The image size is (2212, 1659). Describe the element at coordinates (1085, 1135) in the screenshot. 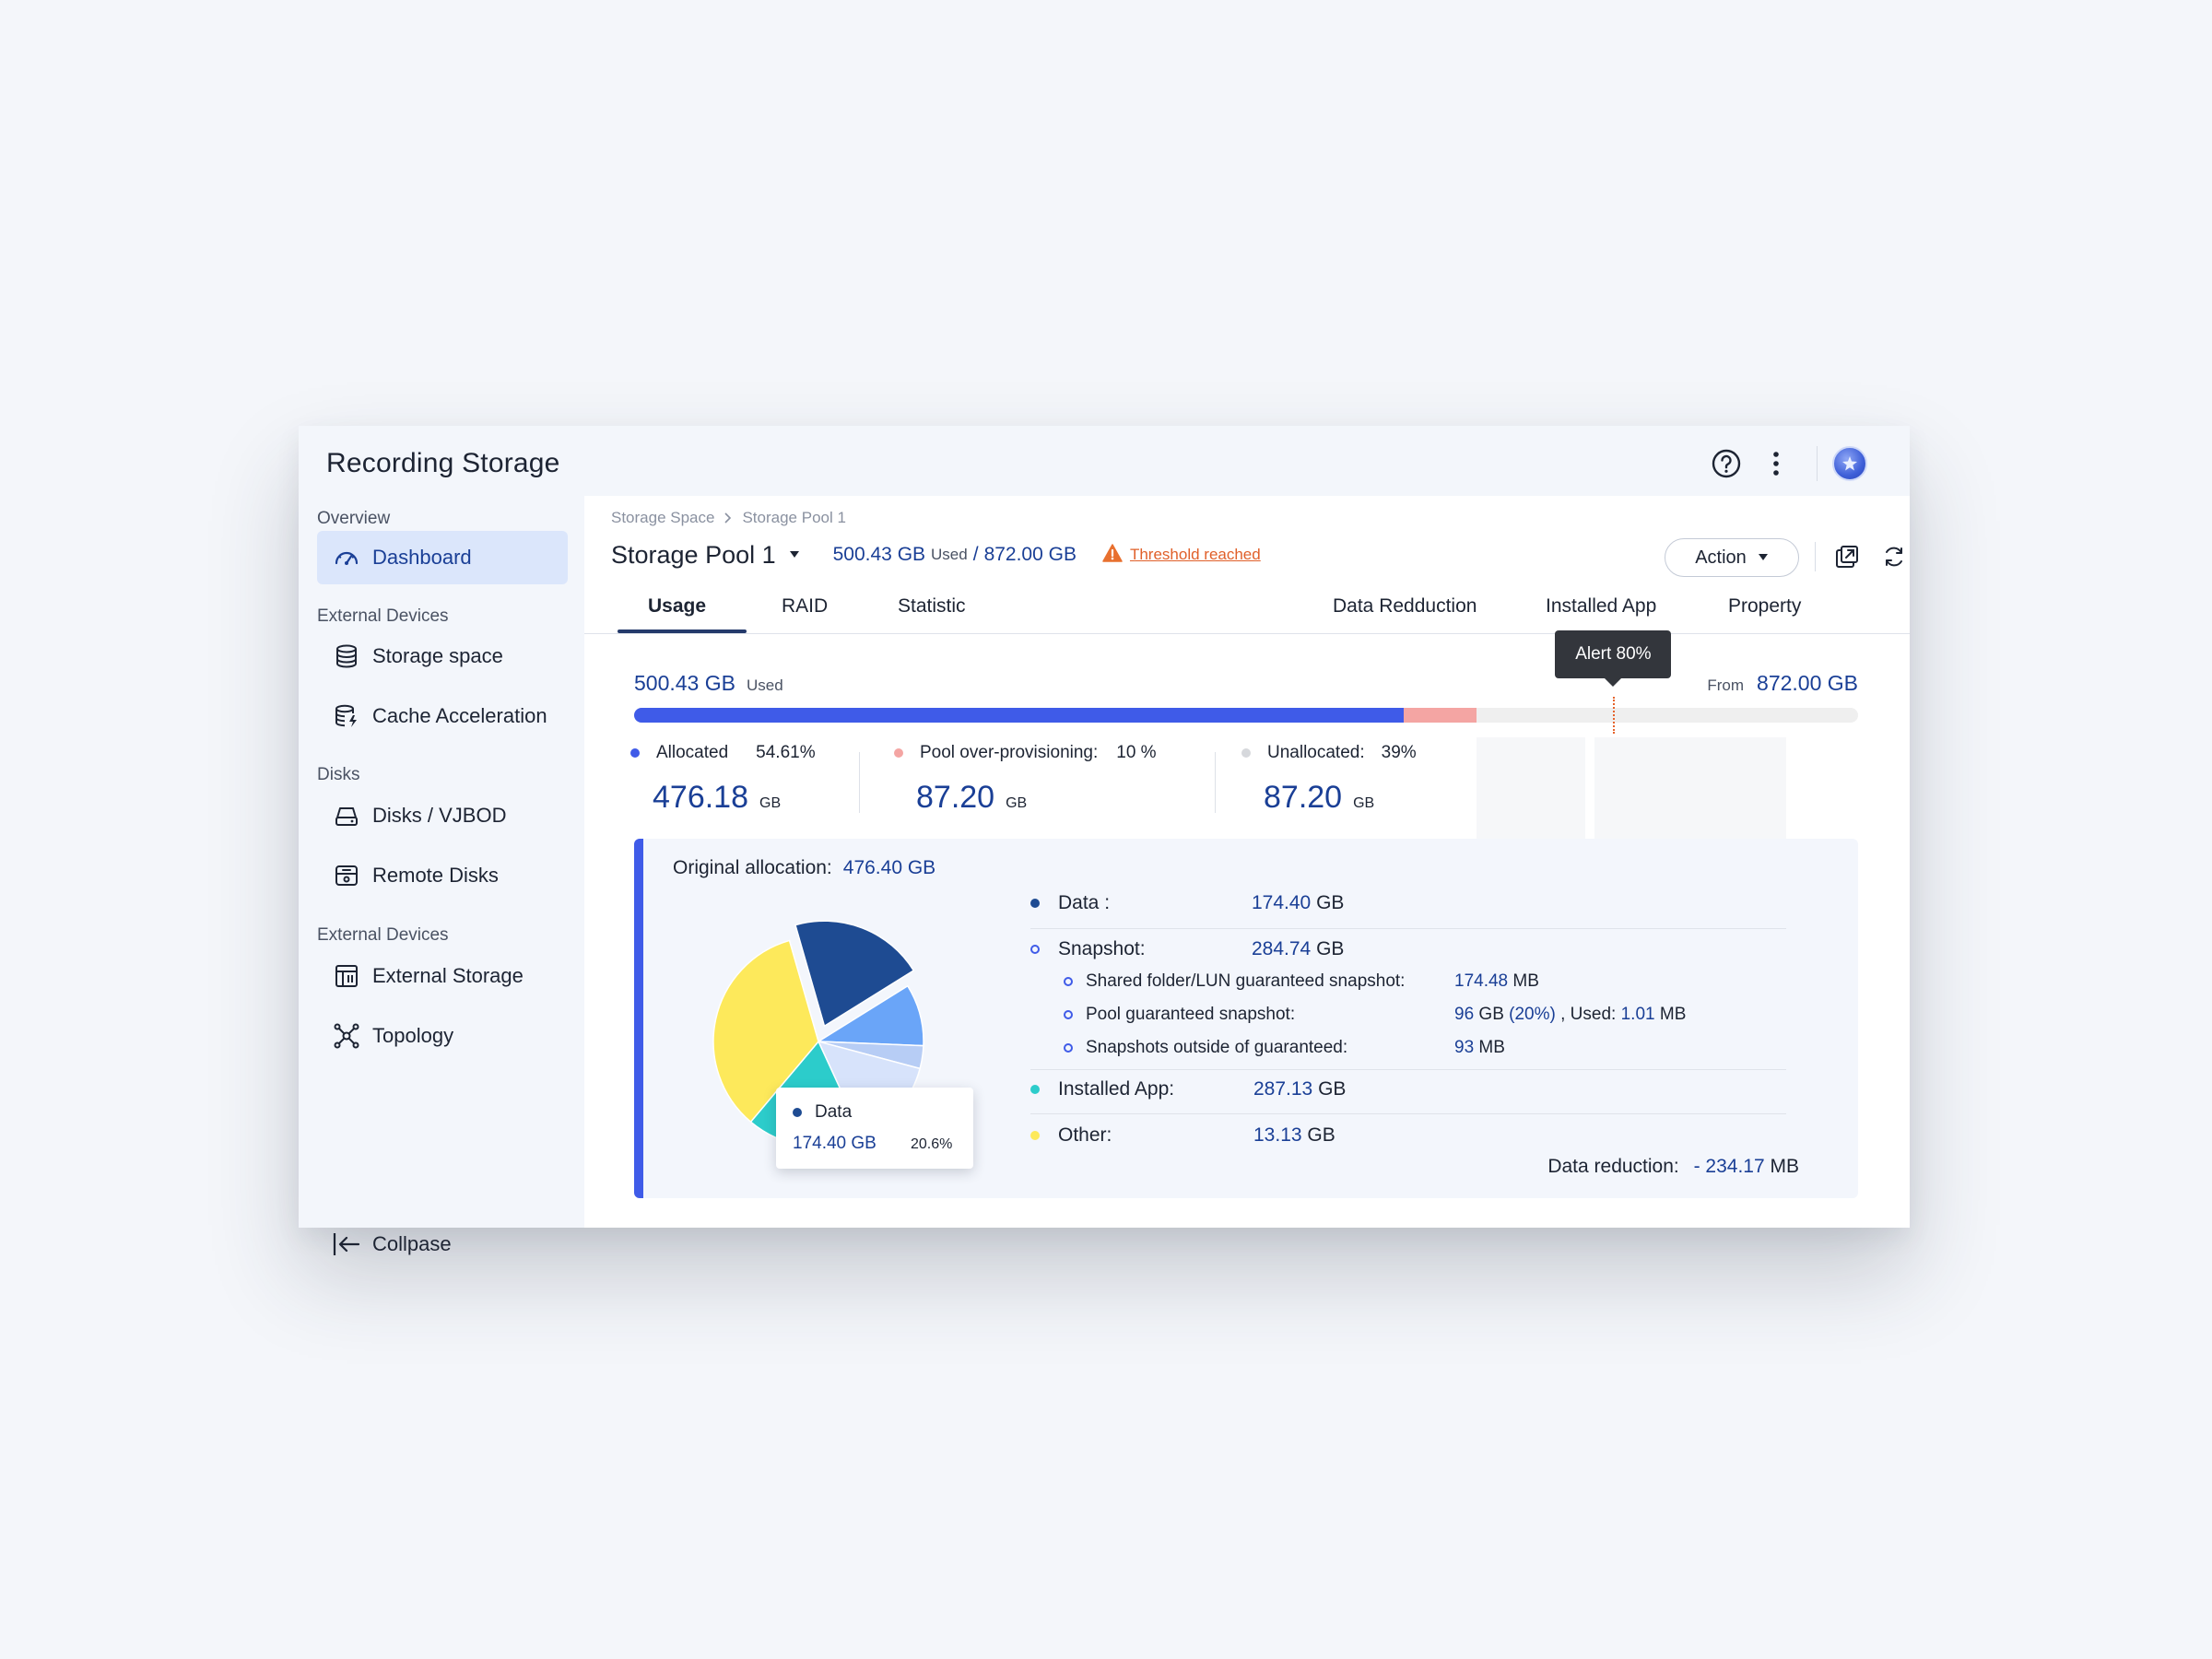

I see `legend-label: Other:` at that location.